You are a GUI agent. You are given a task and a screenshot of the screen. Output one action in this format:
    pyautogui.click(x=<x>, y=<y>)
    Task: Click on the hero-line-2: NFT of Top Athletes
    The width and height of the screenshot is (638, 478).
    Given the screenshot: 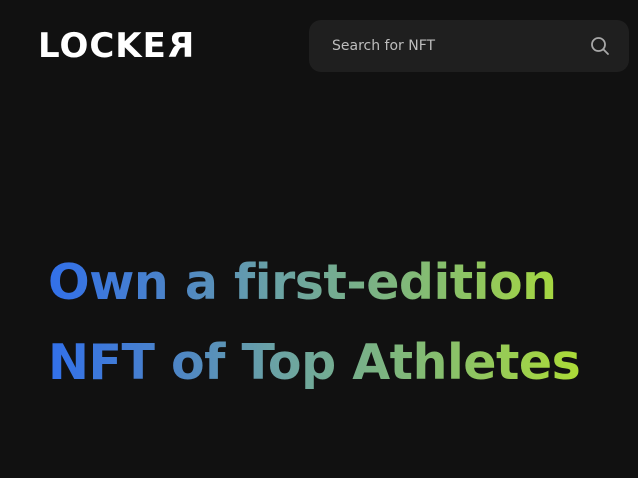 What is the action you would take?
    pyautogui.click(x=314, y=362)
    